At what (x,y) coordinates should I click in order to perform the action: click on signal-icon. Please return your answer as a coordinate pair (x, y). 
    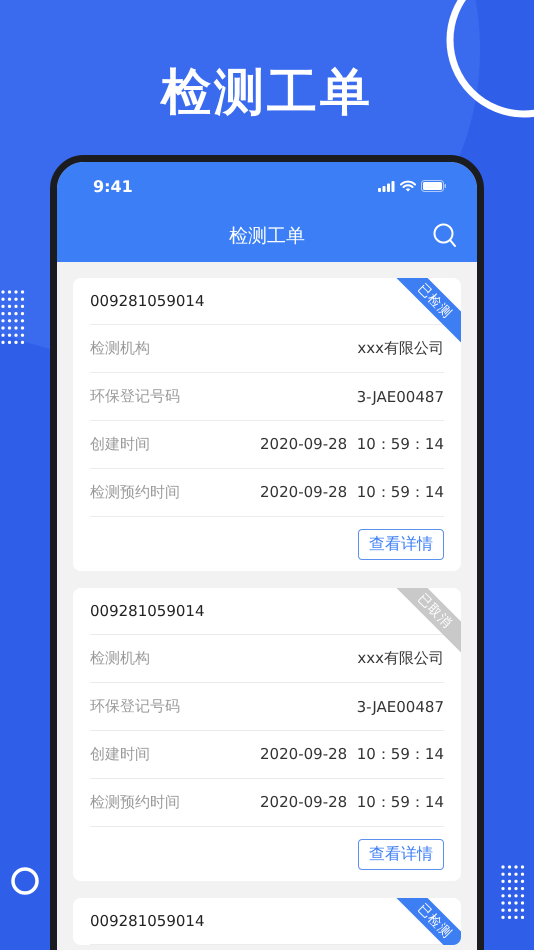
    Looking at the image, I should click on (386, 186).